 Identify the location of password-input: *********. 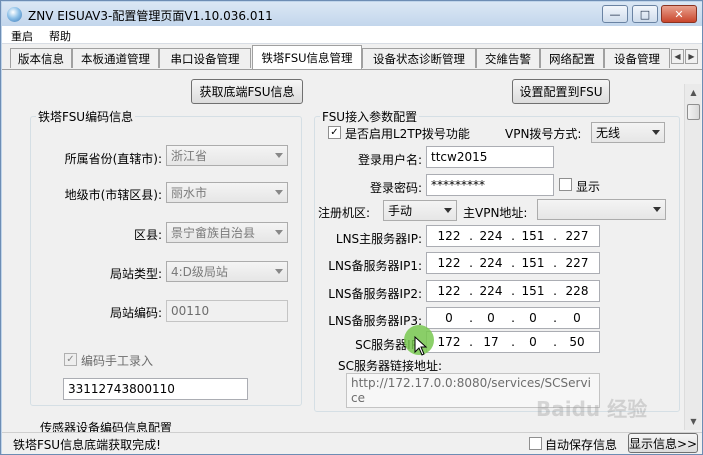
(490, 185).